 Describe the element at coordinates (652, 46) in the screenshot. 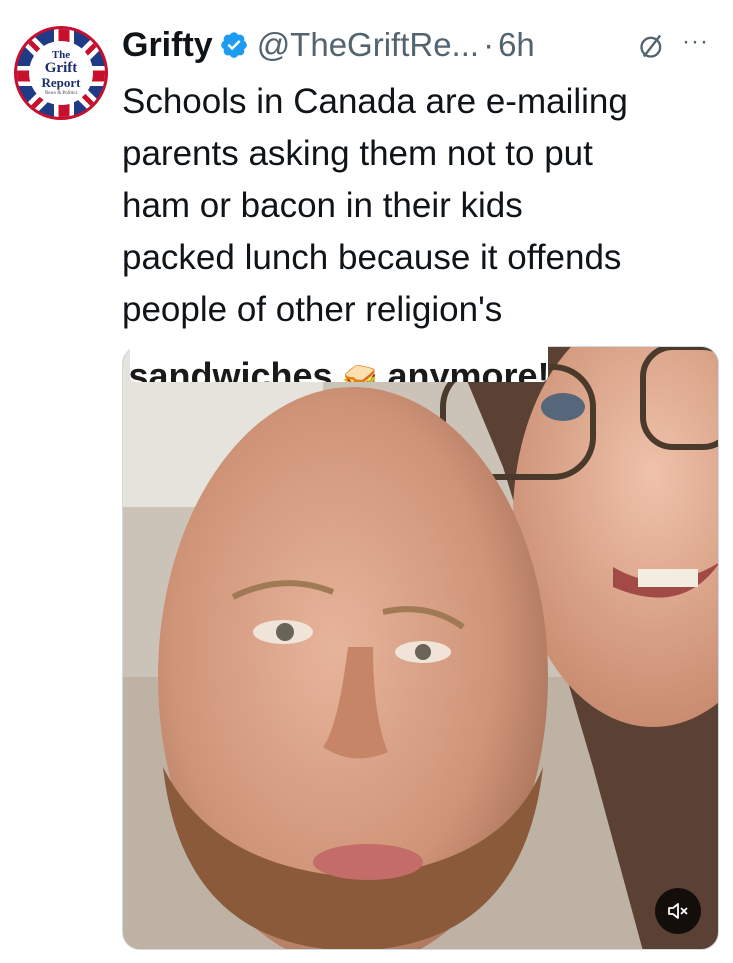

I see `grok-icon` at that location.